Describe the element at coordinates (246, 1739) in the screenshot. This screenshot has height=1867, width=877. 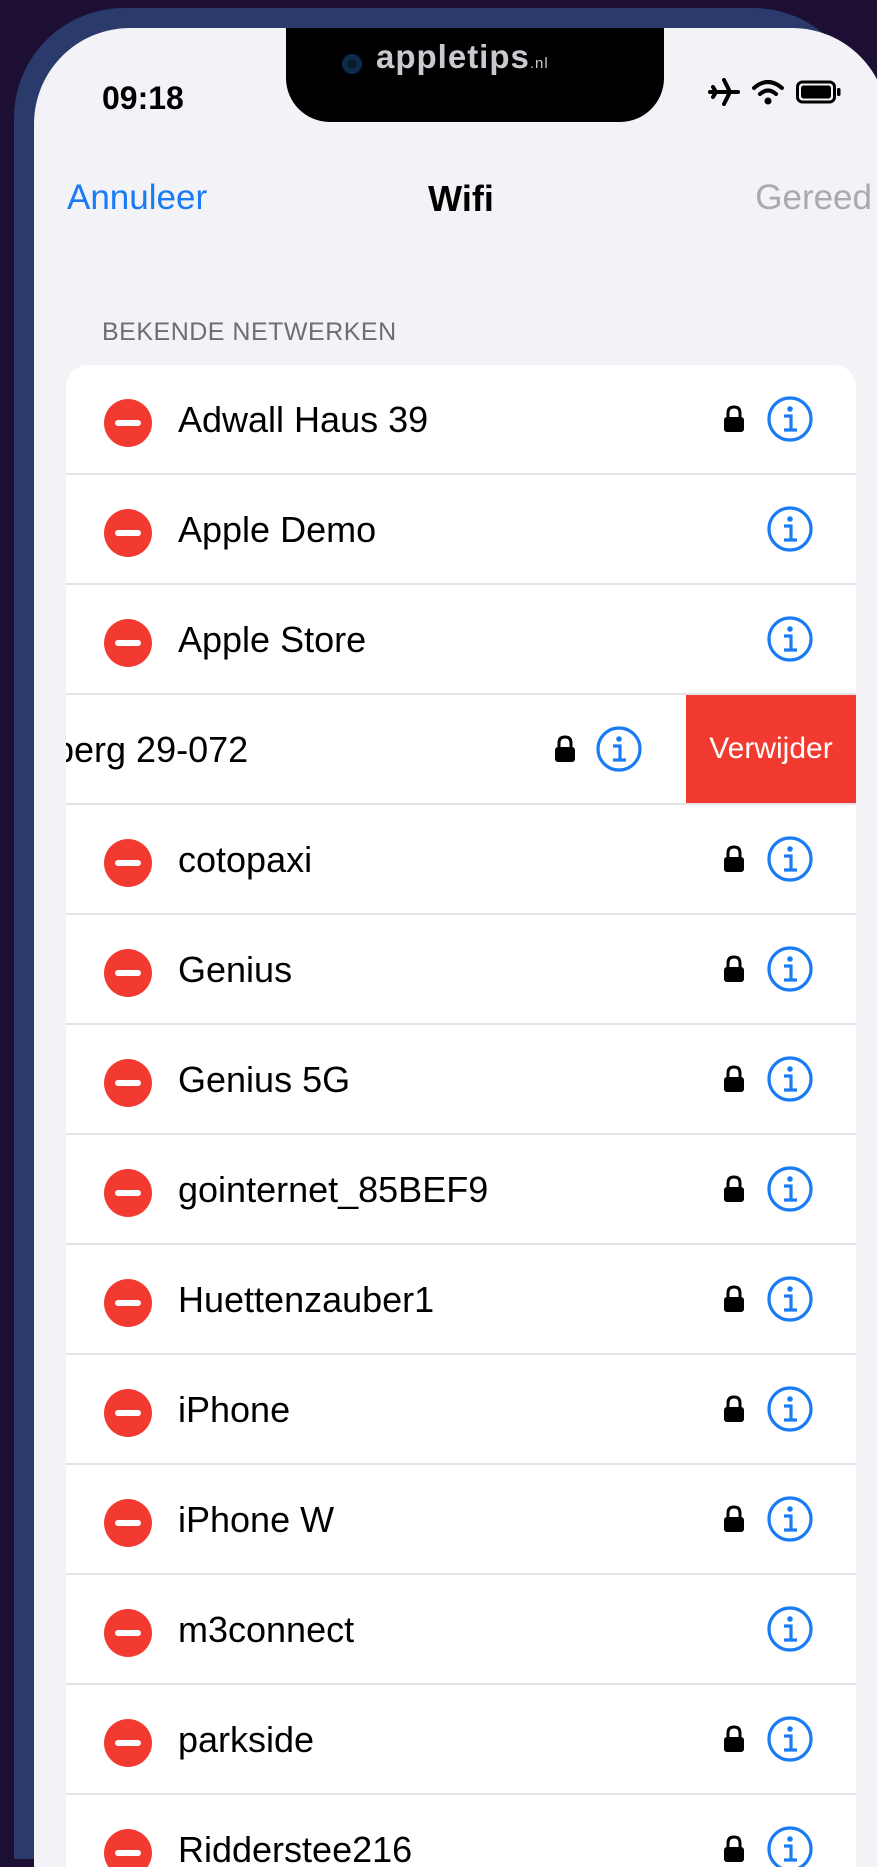
I see `network-name: parkside` at that location.